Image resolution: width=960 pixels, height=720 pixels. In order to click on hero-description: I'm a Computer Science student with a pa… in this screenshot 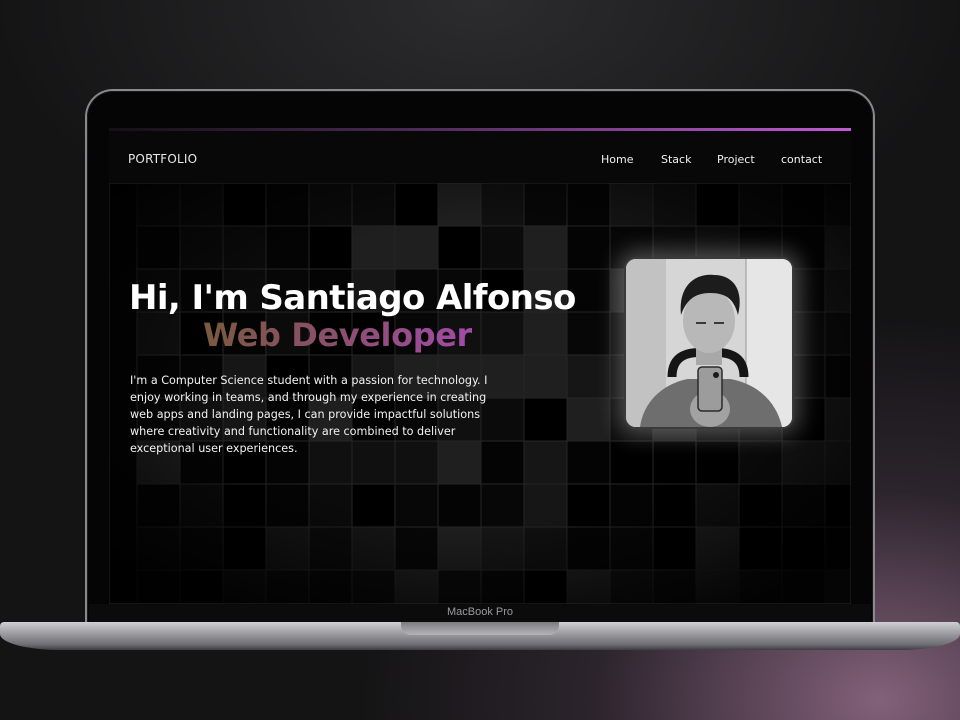, I will do `click(309, 414)`.